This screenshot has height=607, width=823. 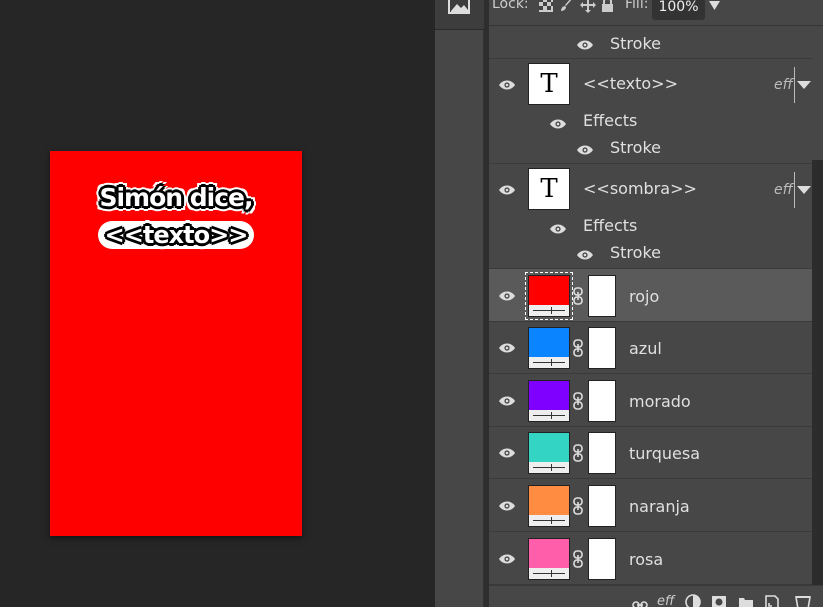 I want to click on image-icon, so click(x=459, y=7).